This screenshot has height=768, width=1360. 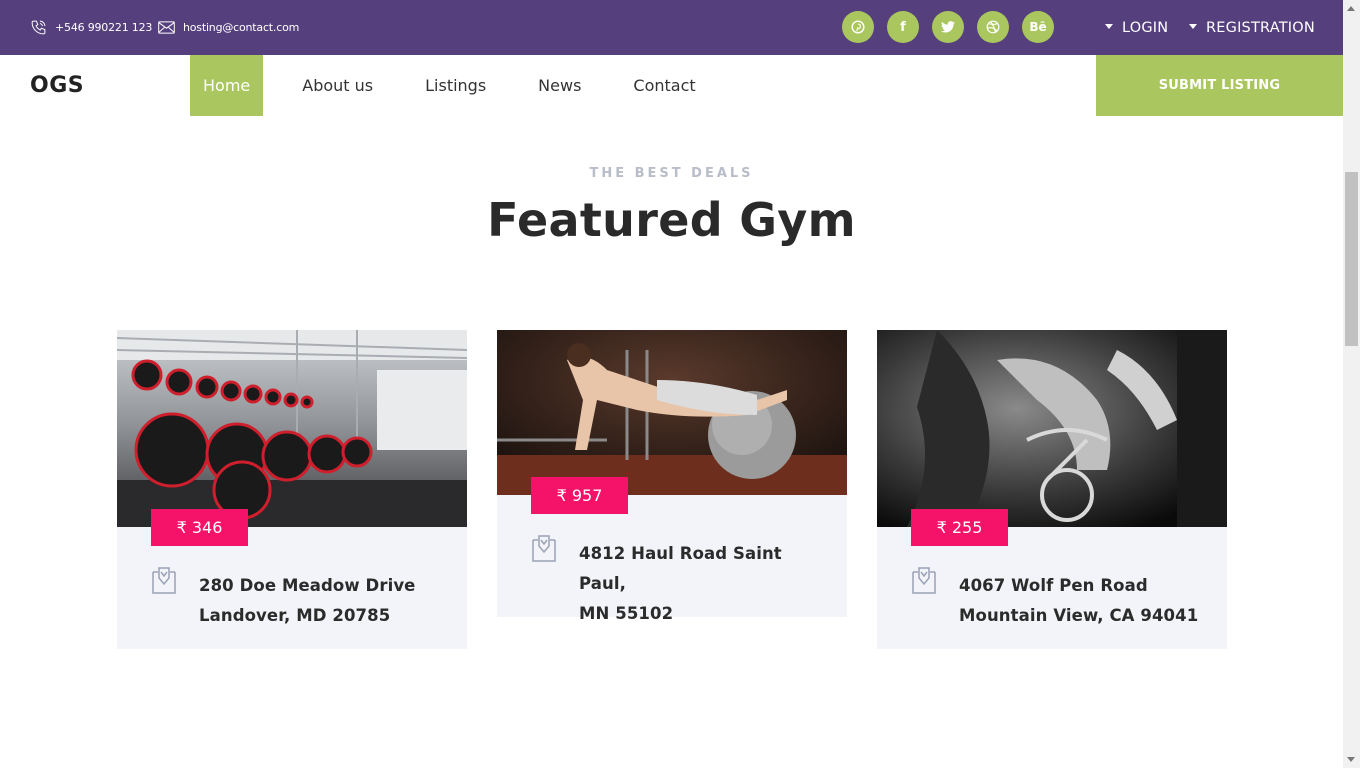 I want to click on login-label: LOGIN, so click(x=1145, y=27).